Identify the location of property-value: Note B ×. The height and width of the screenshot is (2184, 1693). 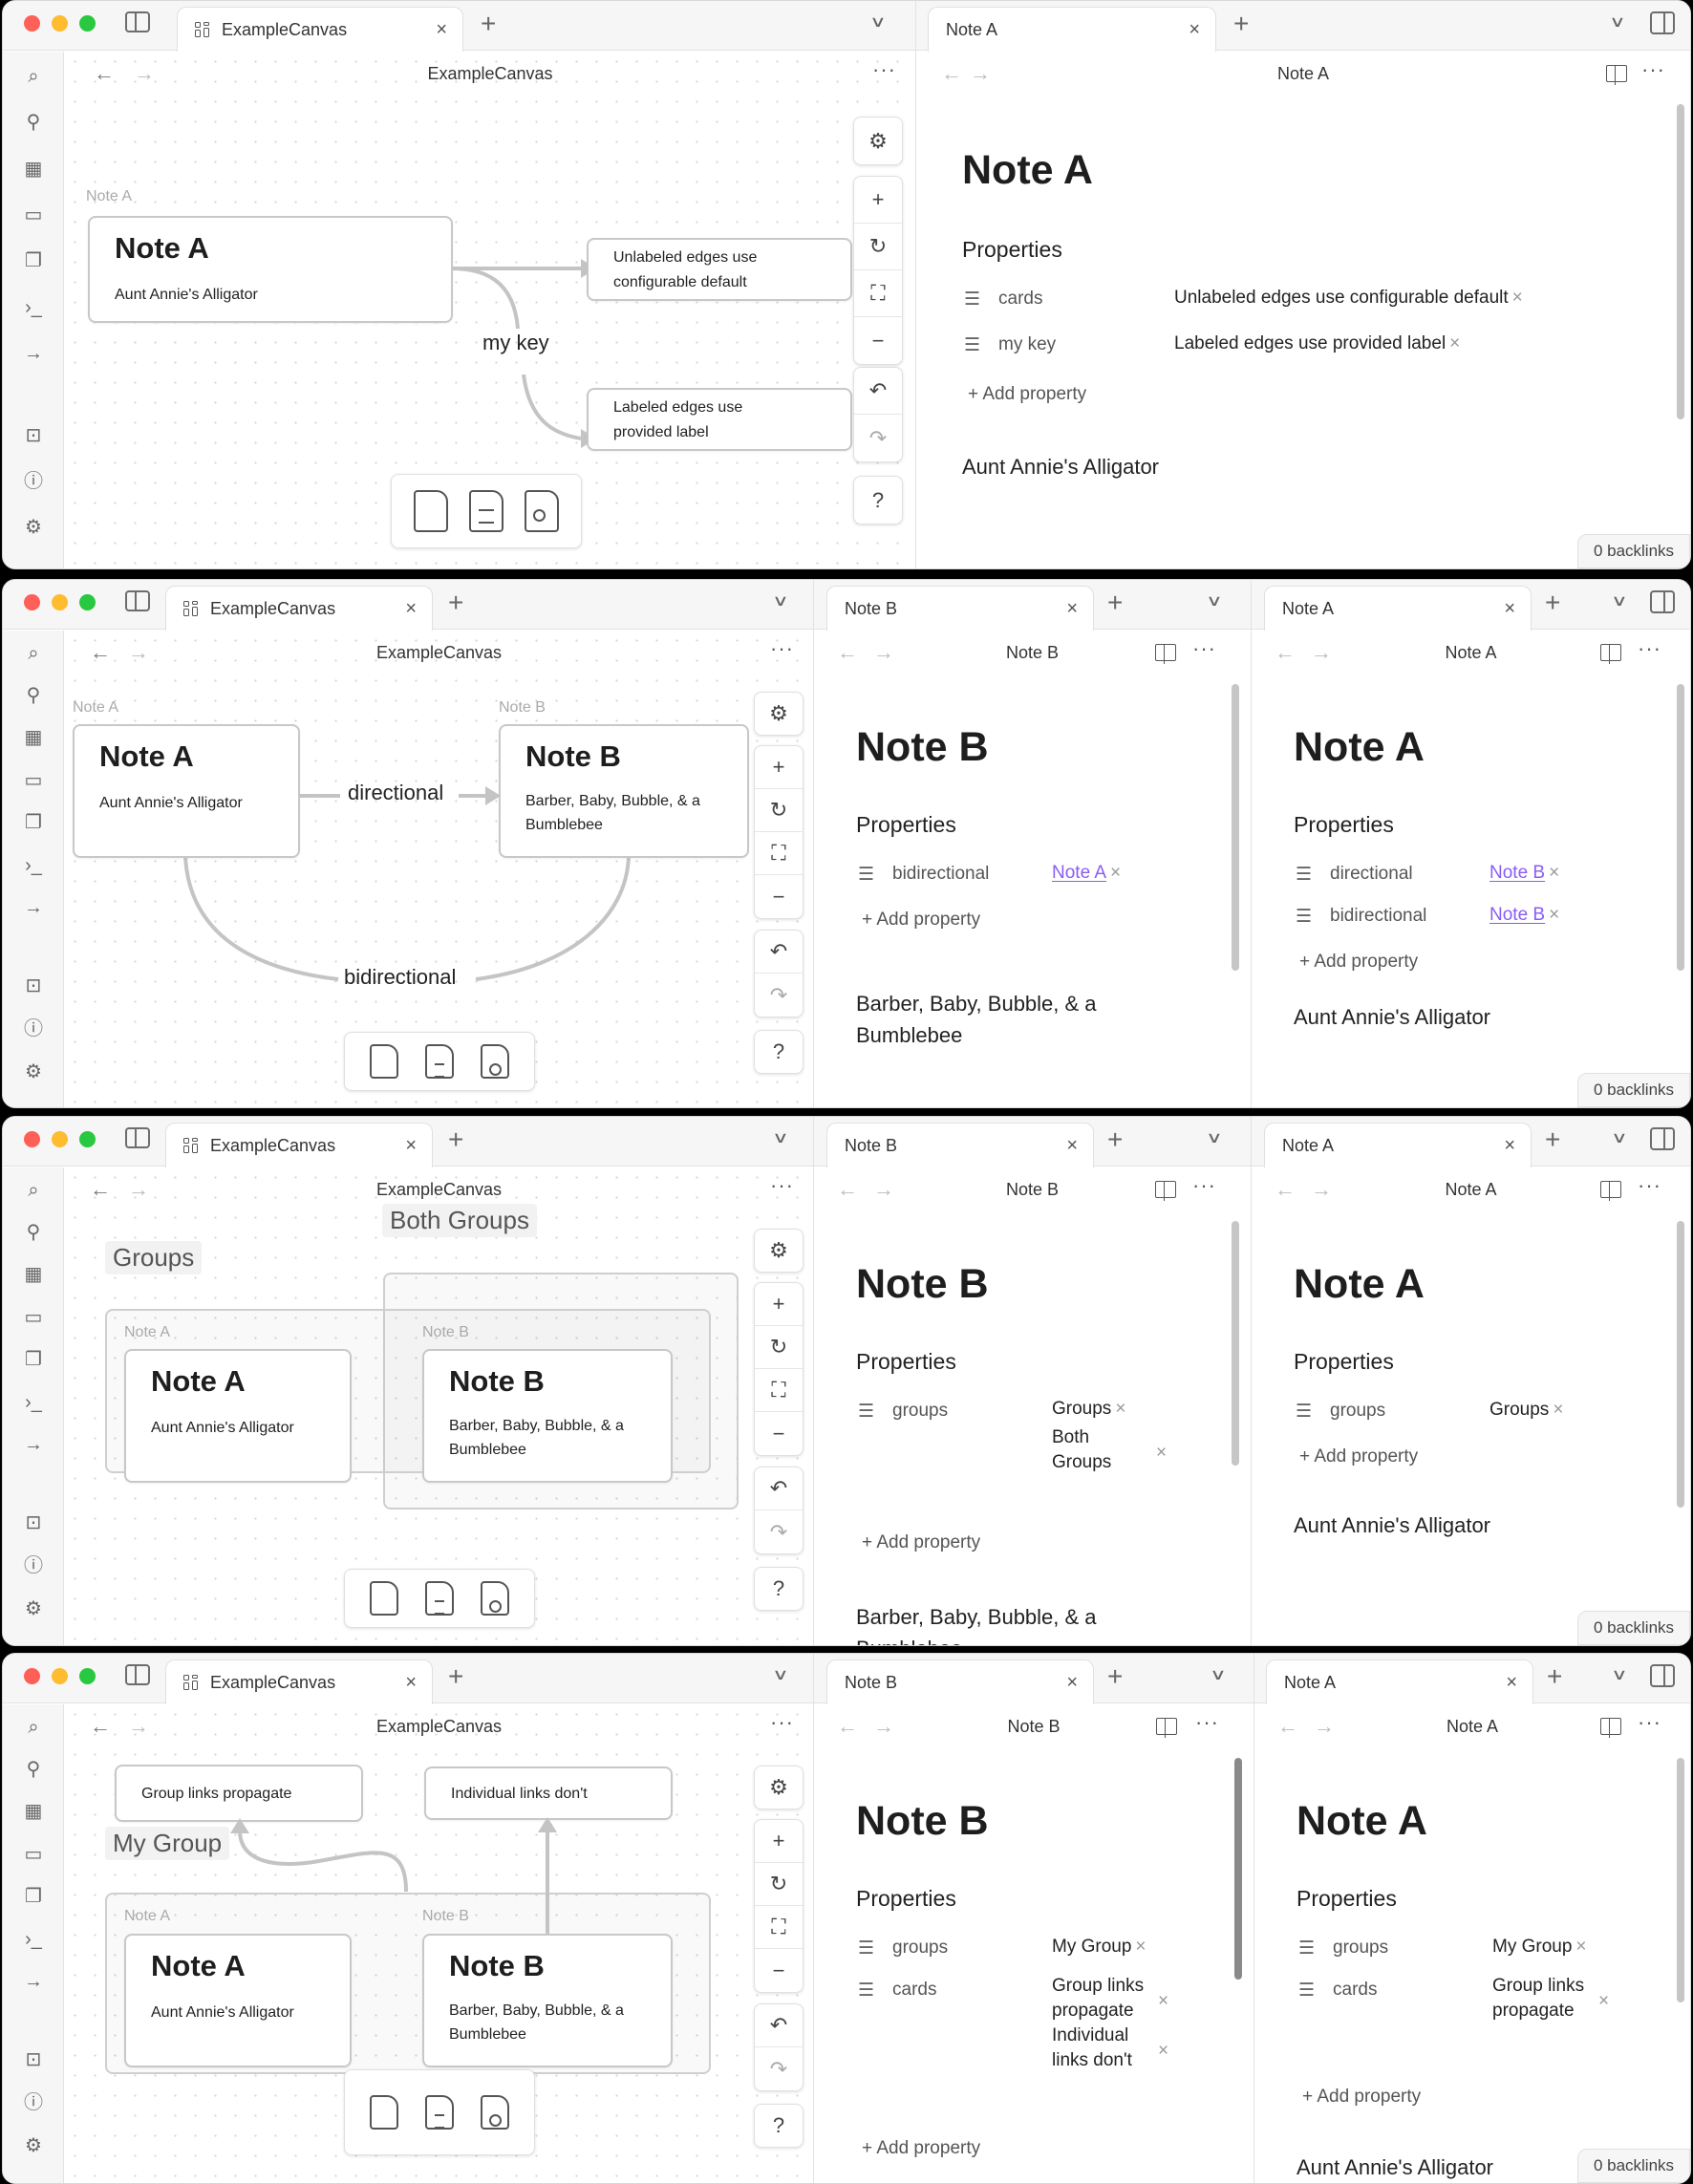
(1524, 874).